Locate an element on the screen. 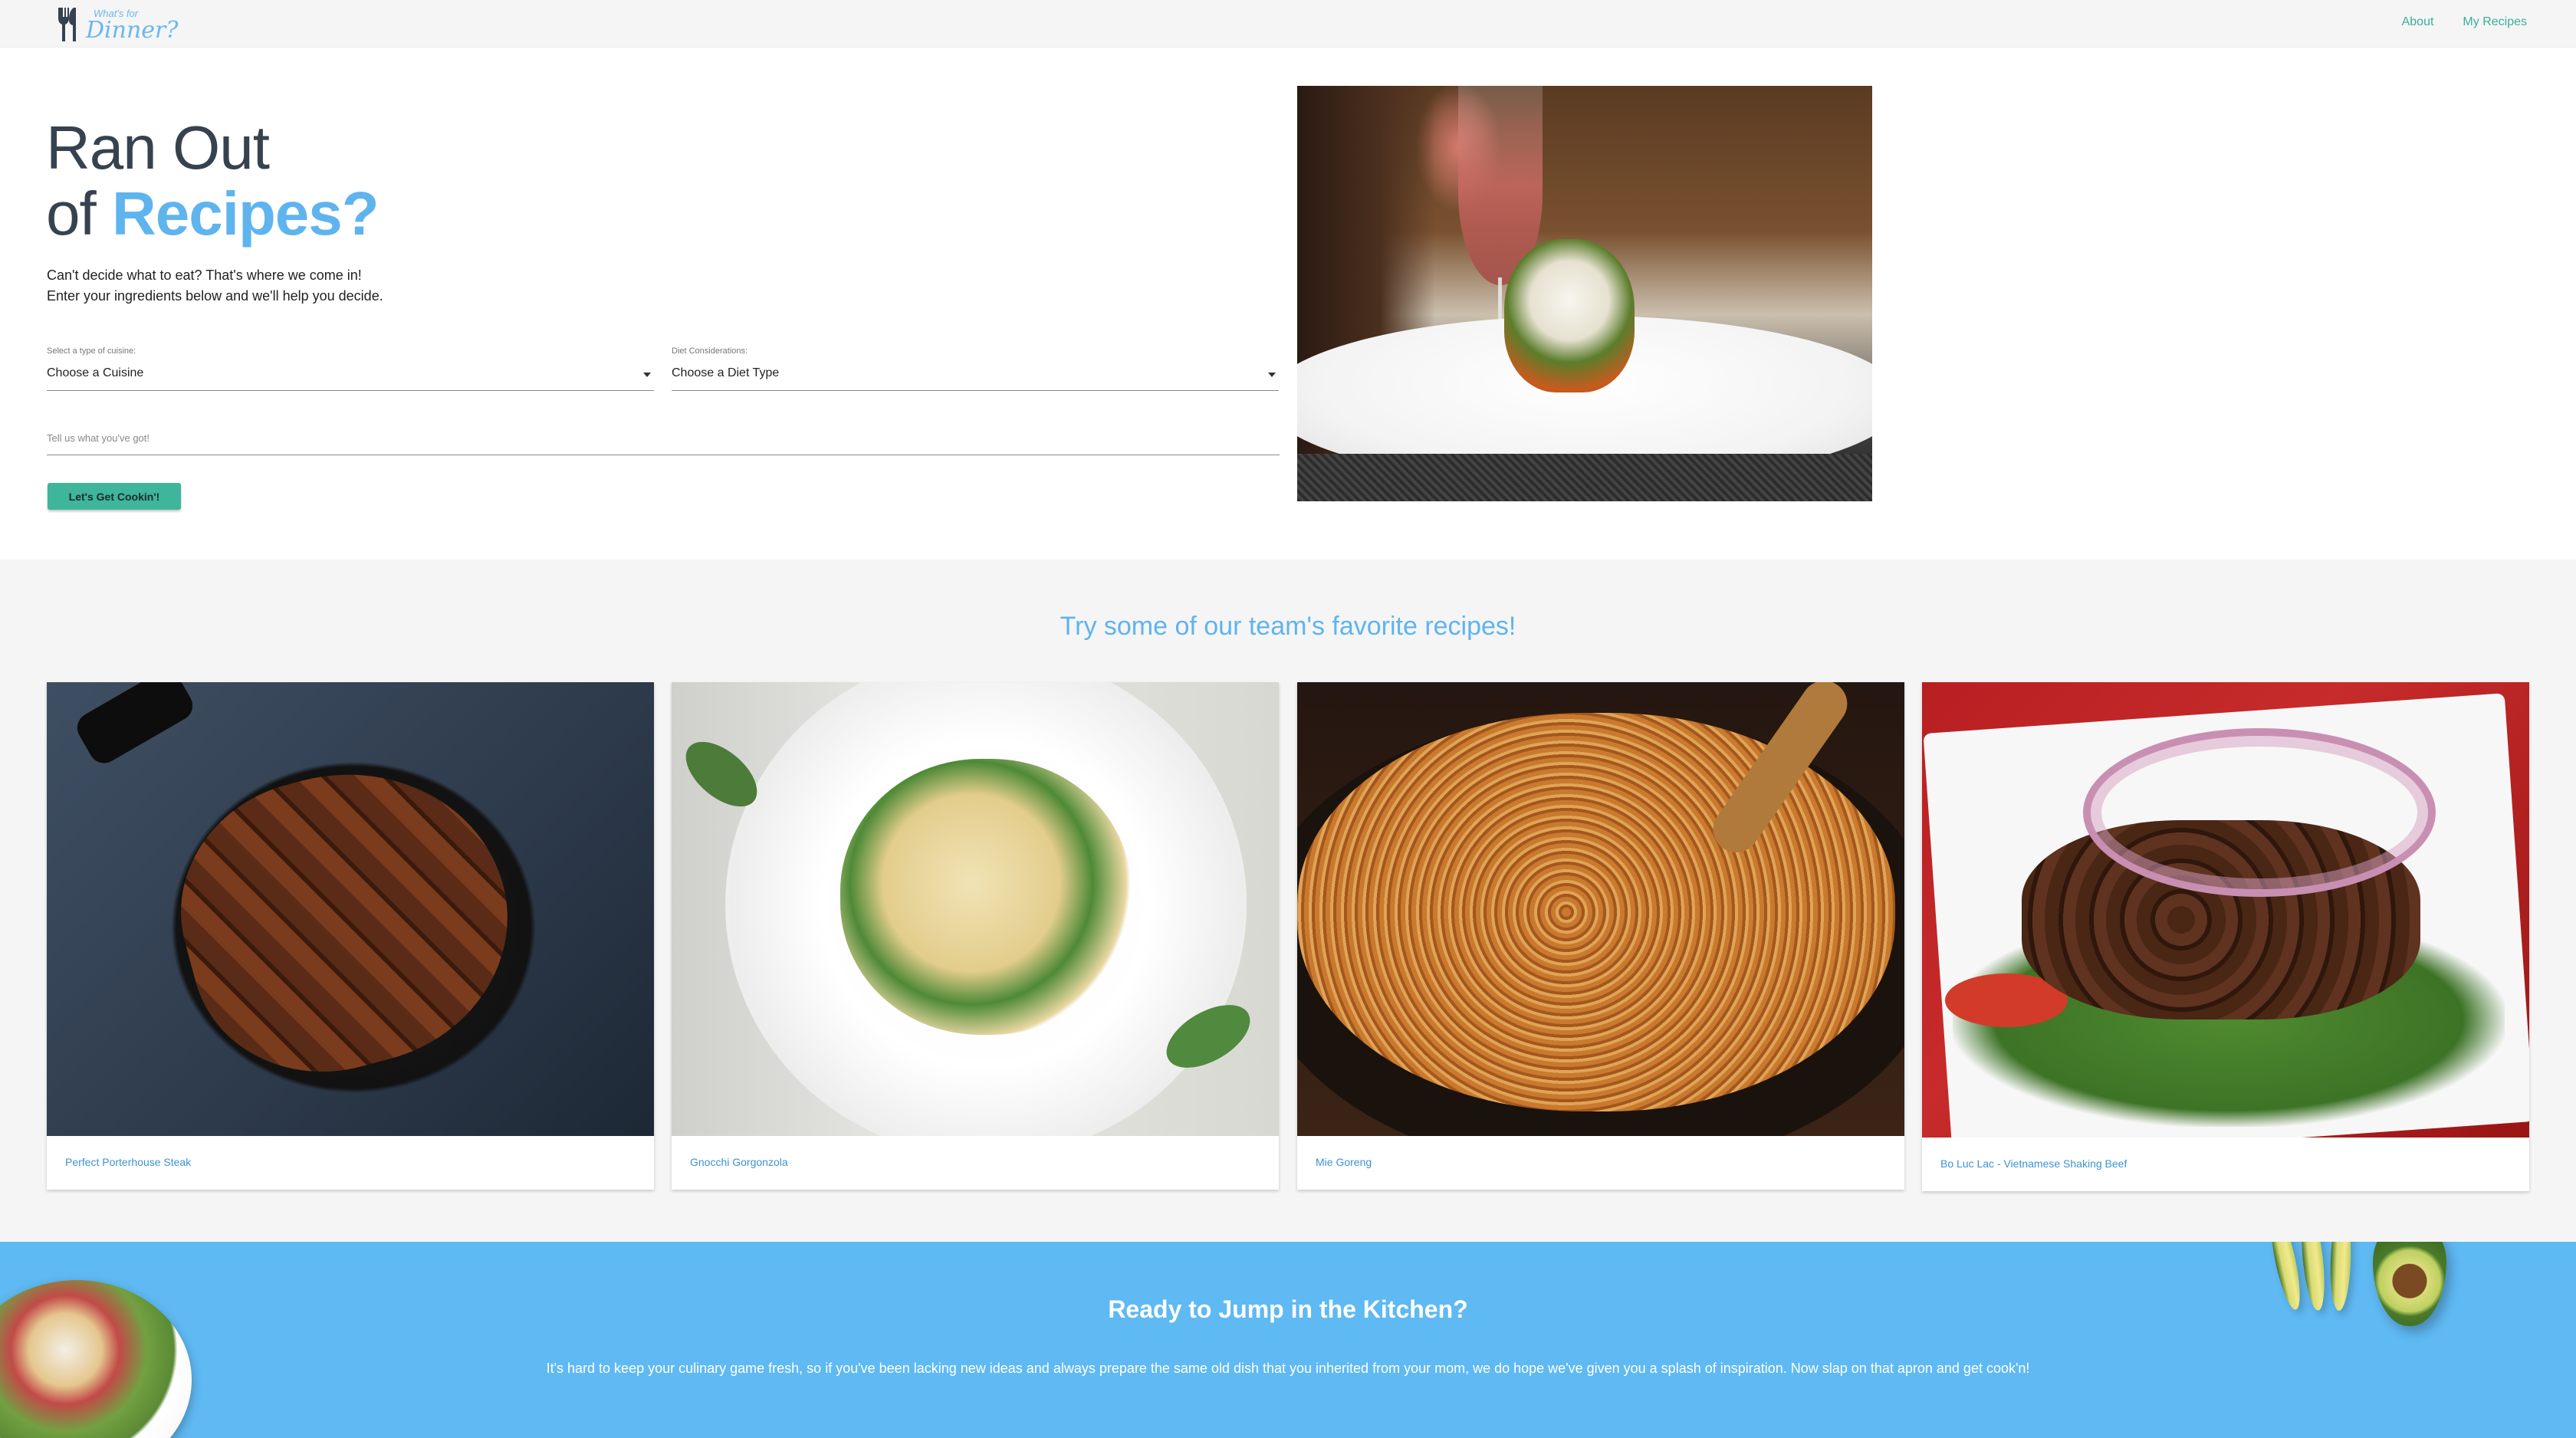 Image resolution: width=2576 pixels, height=1438 pixels. nav-links: About My Recipes is located at coordinates (2465, 22).